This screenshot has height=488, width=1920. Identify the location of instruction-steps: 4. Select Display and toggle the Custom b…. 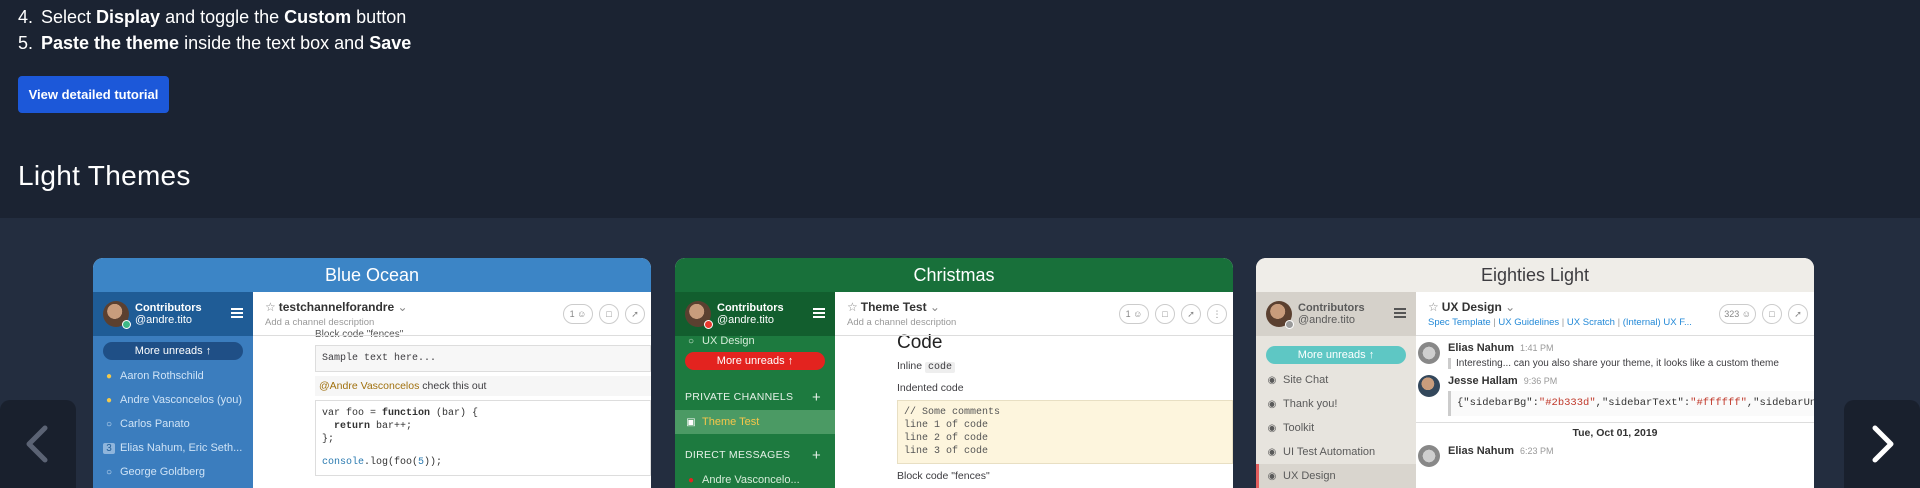
(214, 30).